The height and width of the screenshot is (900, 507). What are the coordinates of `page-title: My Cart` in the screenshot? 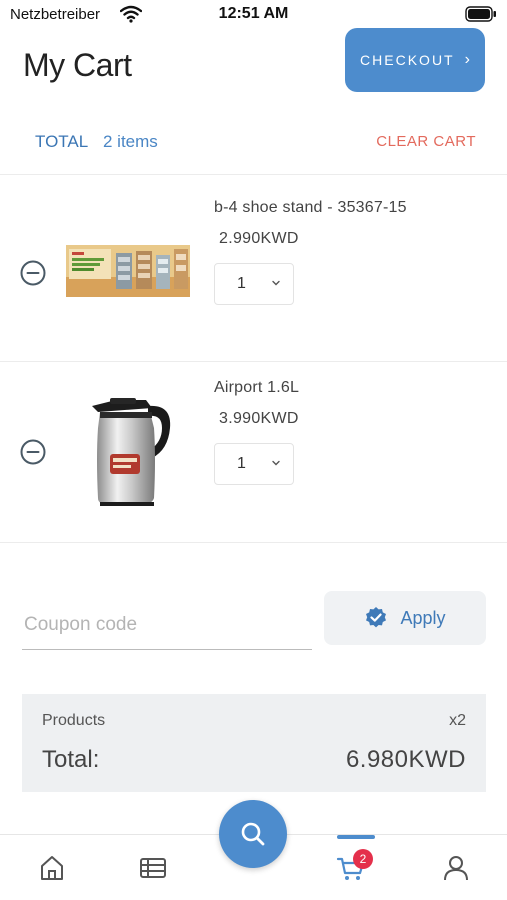 It's located at (77, 65).